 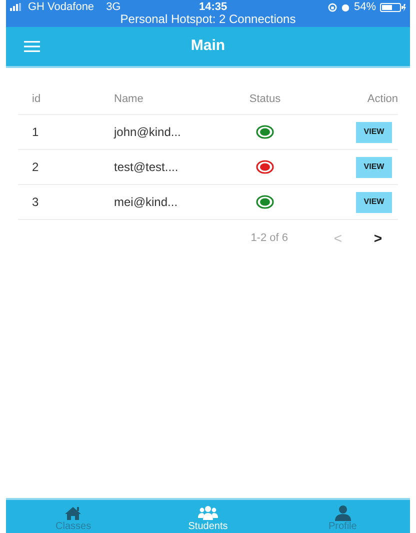 What do you see at coordinates (208, 19) in the screenshot?
I see `hotspot-text: Personal Hotspot: 2 Connections` at bounding box center [208, 19].